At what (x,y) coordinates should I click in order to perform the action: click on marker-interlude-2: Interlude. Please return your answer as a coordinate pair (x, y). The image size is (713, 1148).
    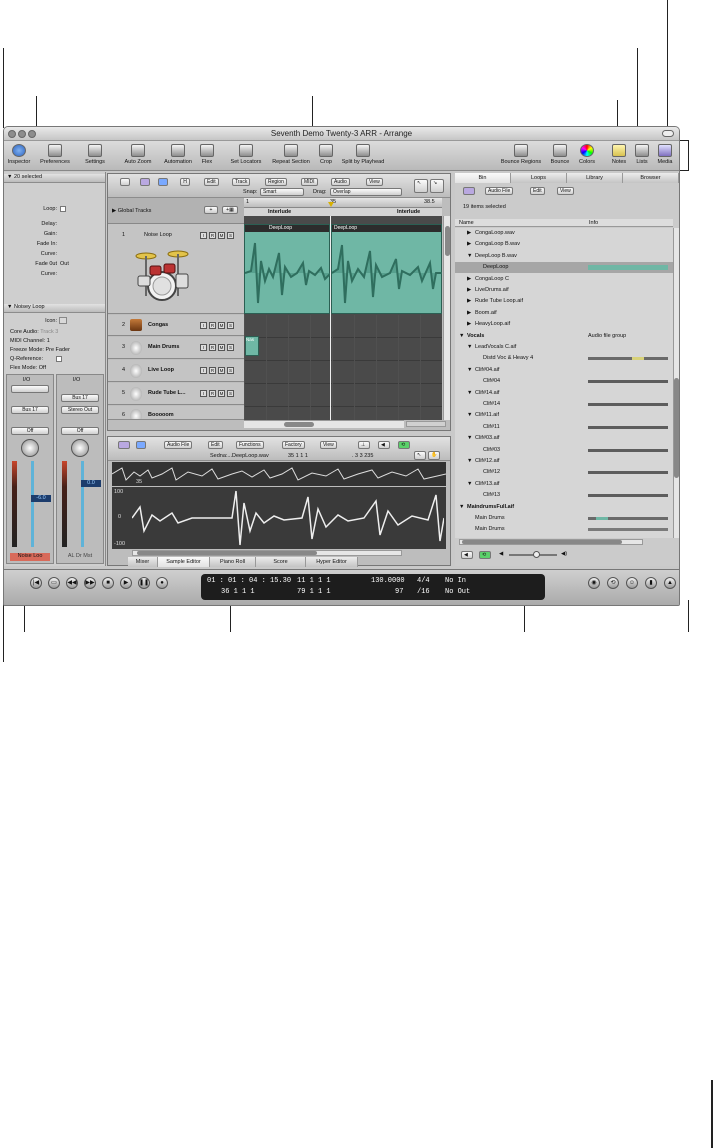
    Looking at the image, I should click on (408, 212).